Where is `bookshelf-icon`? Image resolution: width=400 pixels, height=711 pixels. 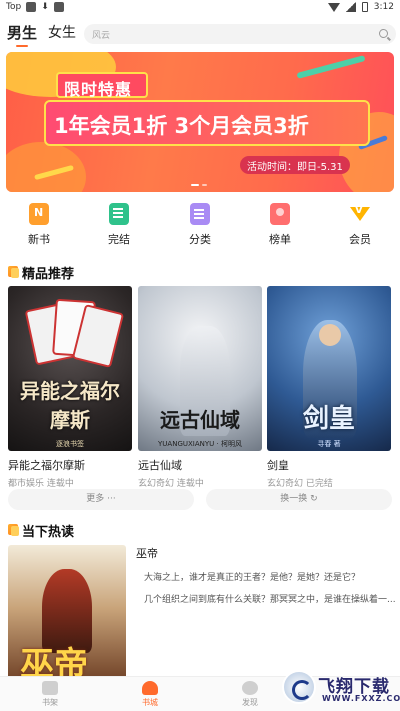
bookshelf-icon is located at coordinates (50, 688).